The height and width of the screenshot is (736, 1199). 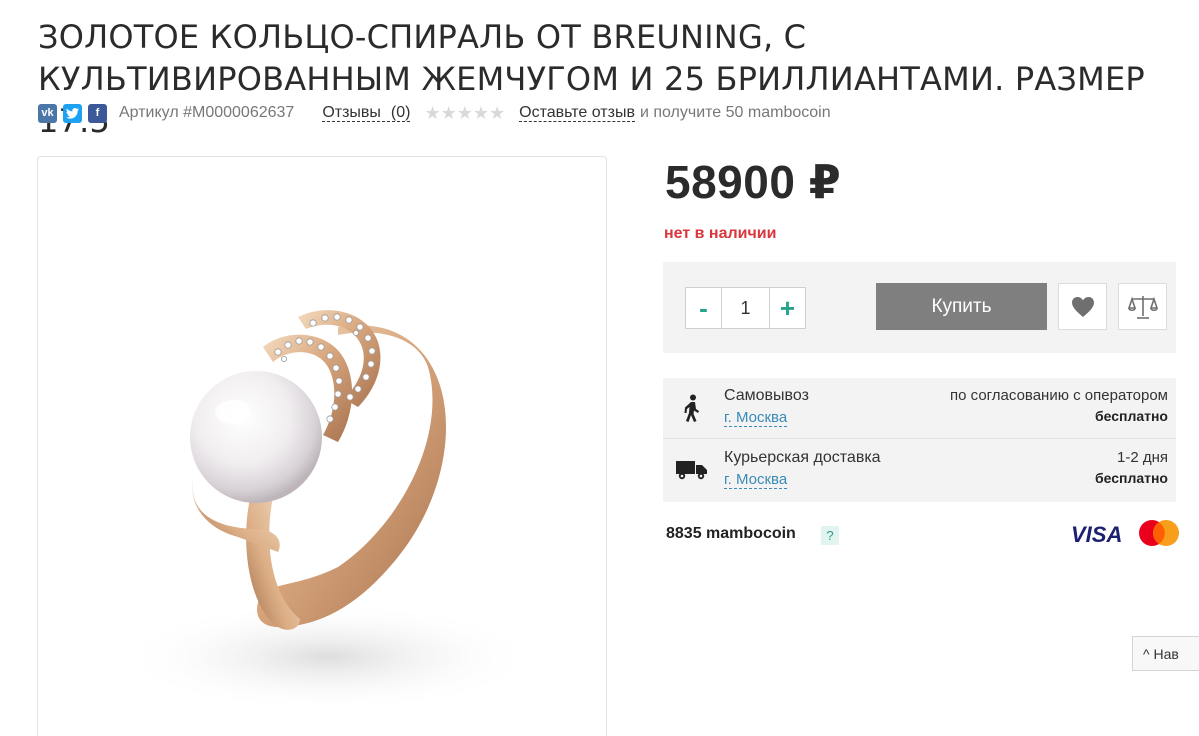 I want to click on quantity-stepper: - 1 +, so click(x=745, y=308).